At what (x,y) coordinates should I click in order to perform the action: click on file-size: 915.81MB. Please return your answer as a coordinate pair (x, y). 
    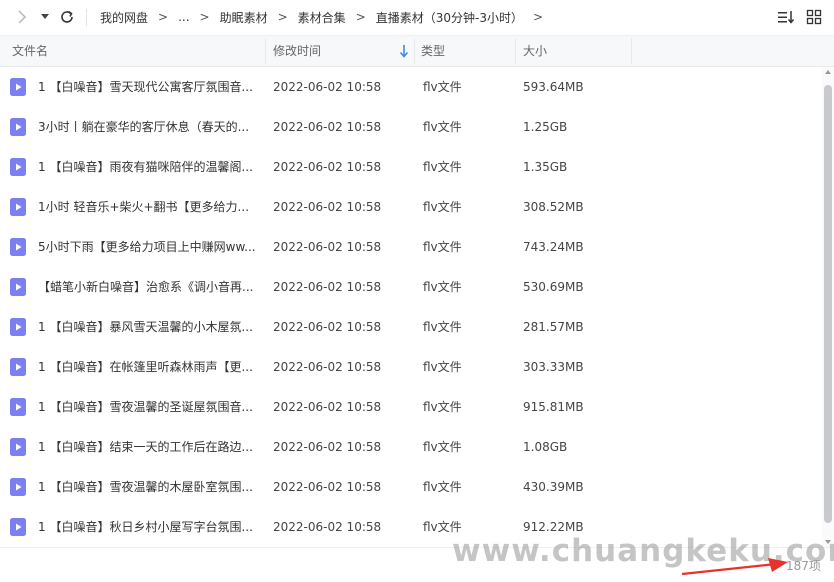
    Looking at the image, I should click on (553, 407).